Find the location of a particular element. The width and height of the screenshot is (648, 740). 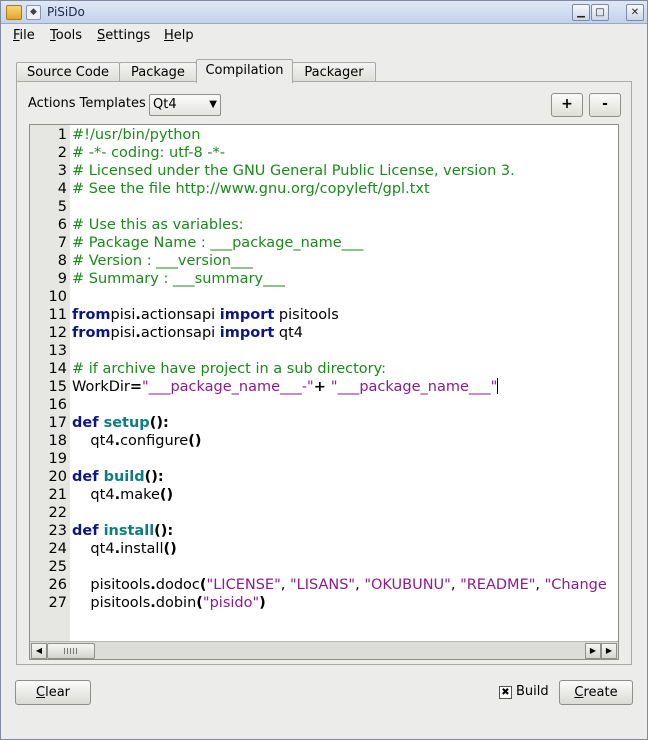

menu-tools: Tools is located at coordinates (66, 35).